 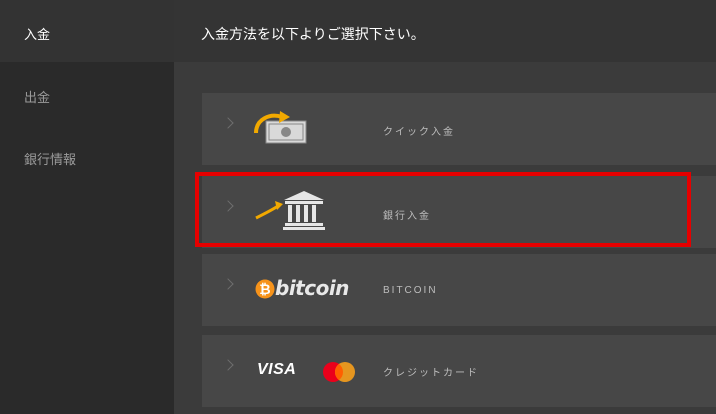 What do you see at coordinates (407, 216) in the screenshot?
I see `method-label-bank-deposit: 銀行入金` at bounding box center [407, 216].